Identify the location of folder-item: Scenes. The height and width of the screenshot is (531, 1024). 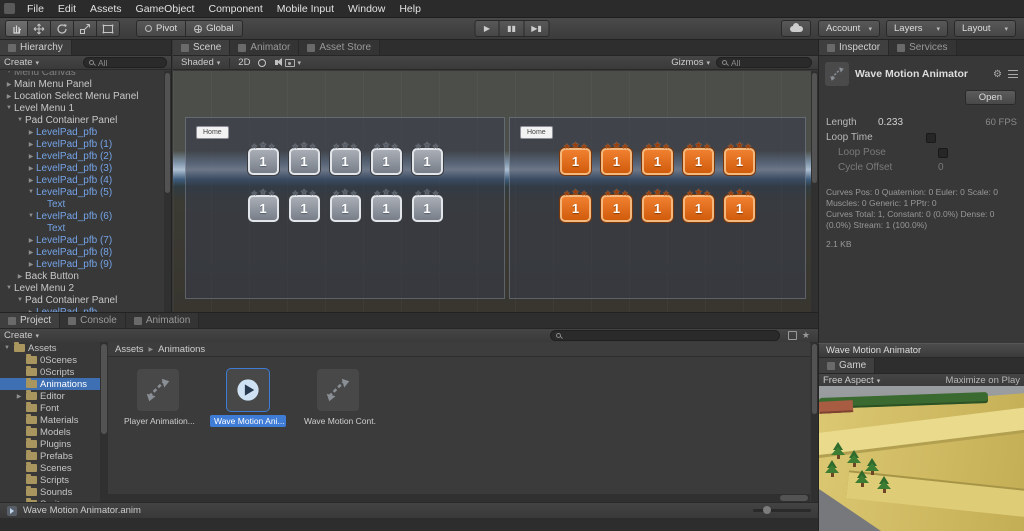
(50, 468).